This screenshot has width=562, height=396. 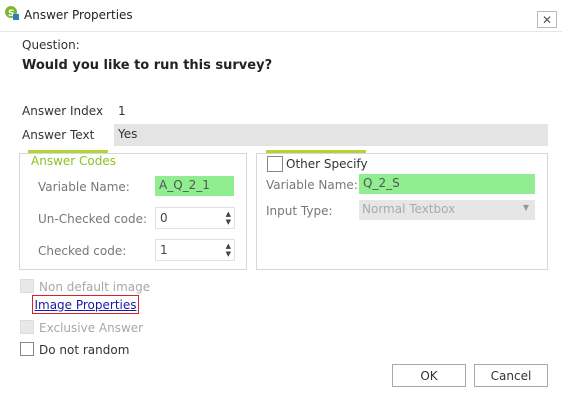 What do you see at coordinates (95, 287) in the screenshot?
I see `non-default-image-label: Non default image` at bounding box center [95, 287].